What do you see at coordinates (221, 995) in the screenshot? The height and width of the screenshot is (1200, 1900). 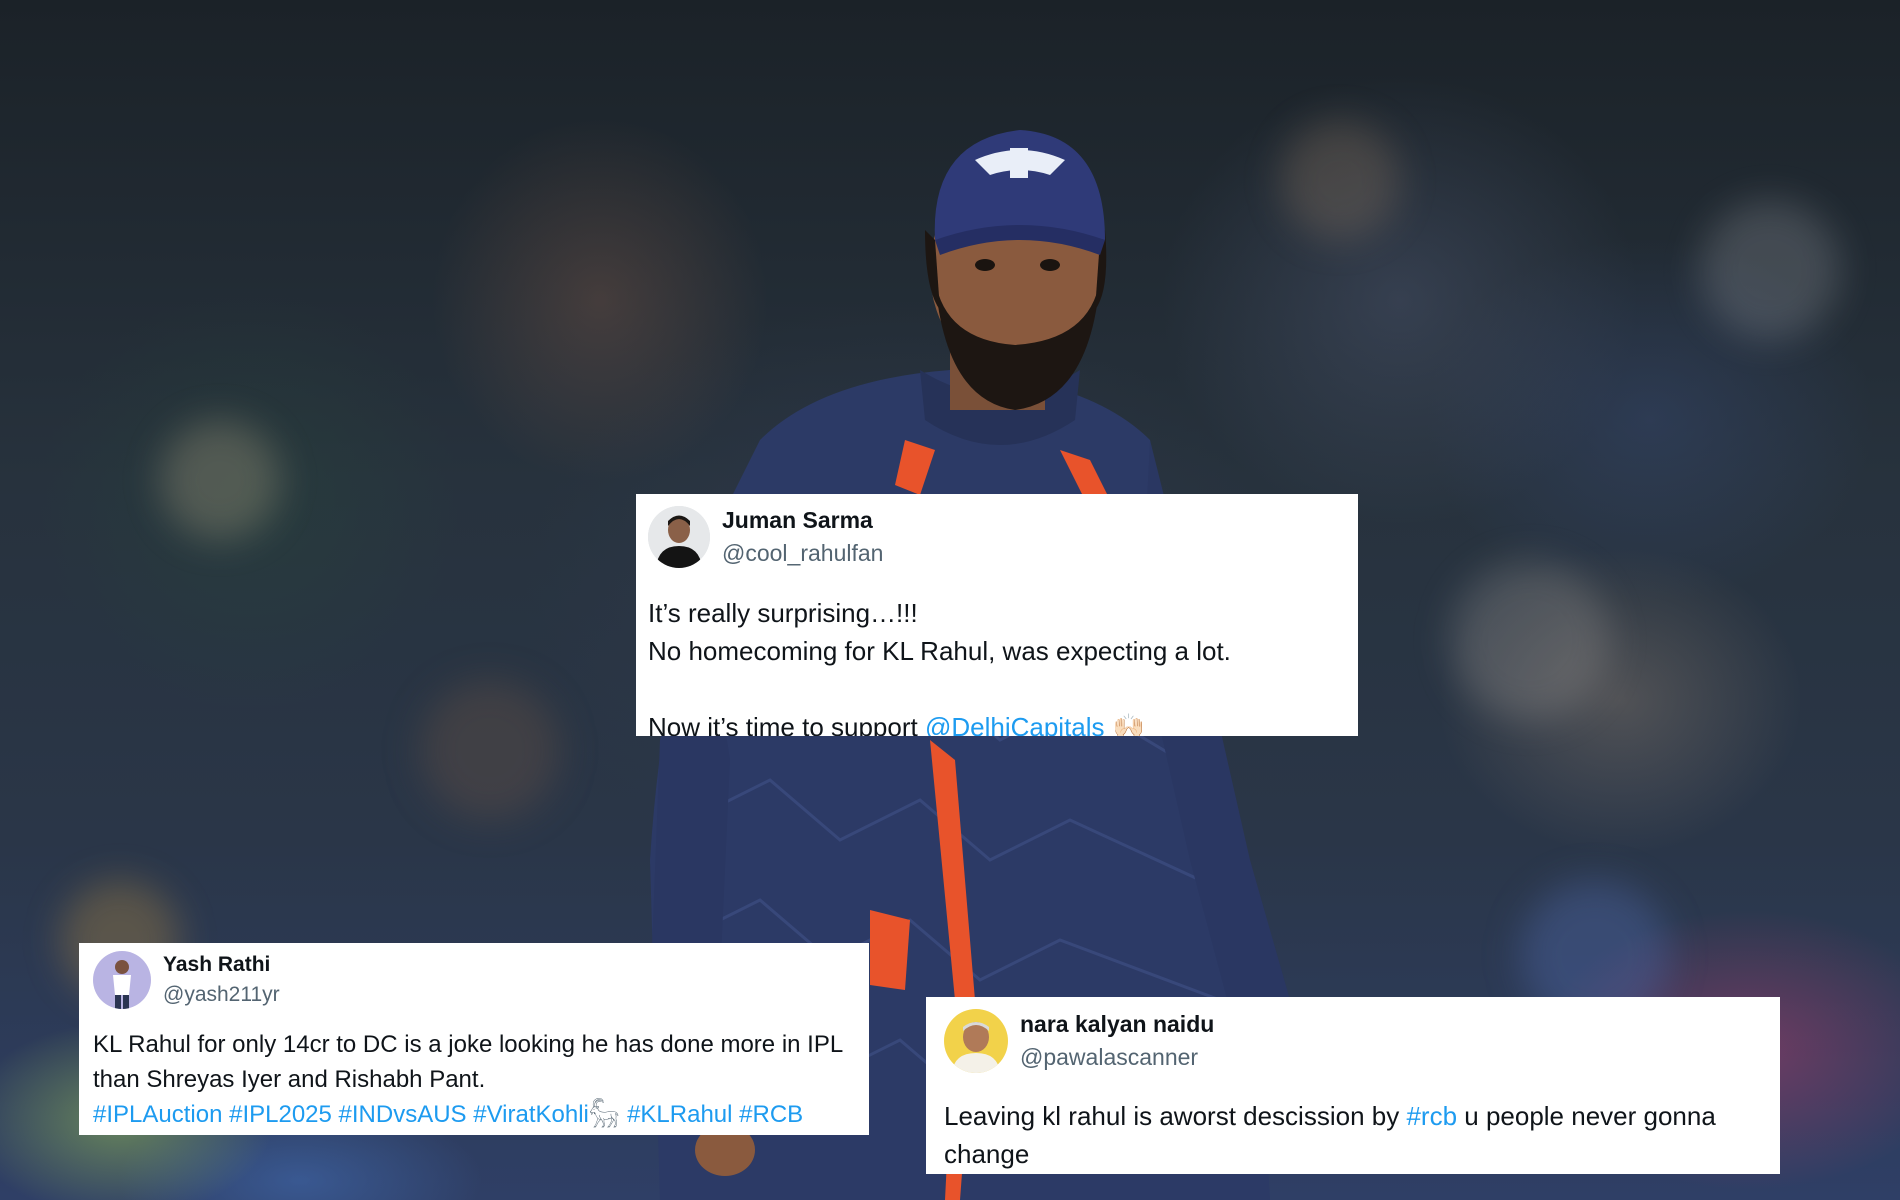 I see `author-handle: @yash211yr` at bounding box center [221, 995].